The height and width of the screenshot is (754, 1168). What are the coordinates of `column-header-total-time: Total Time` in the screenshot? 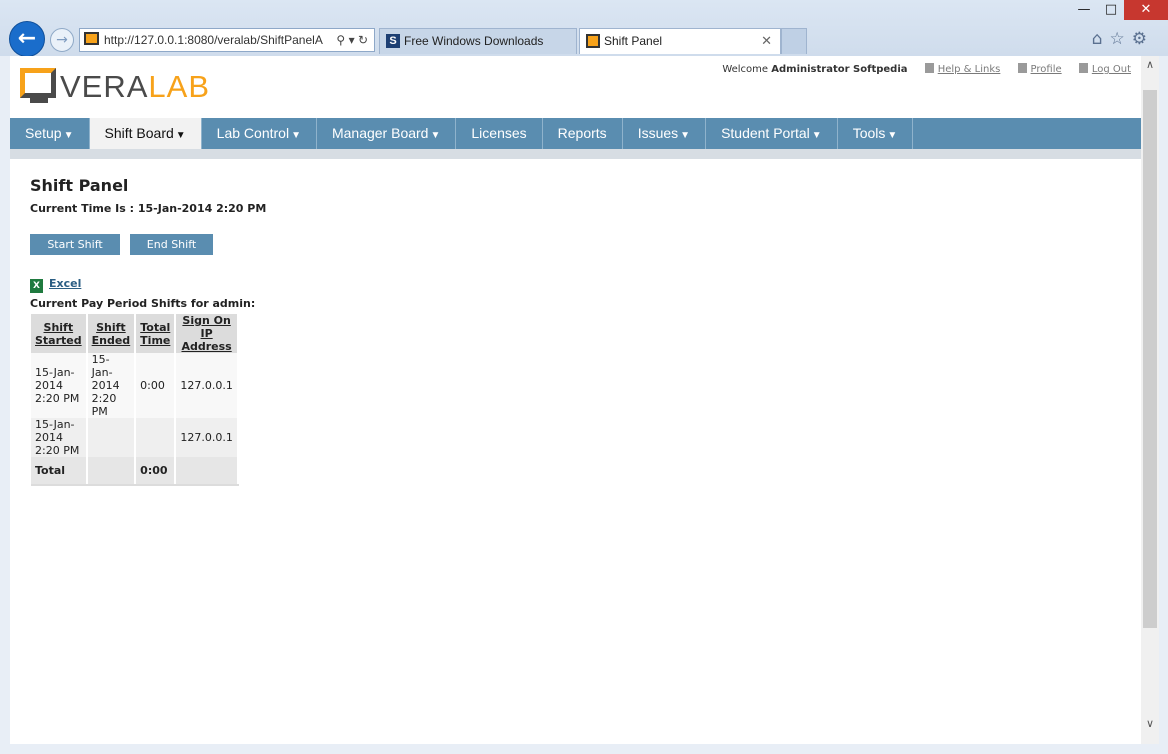 It's located at (156, 333).